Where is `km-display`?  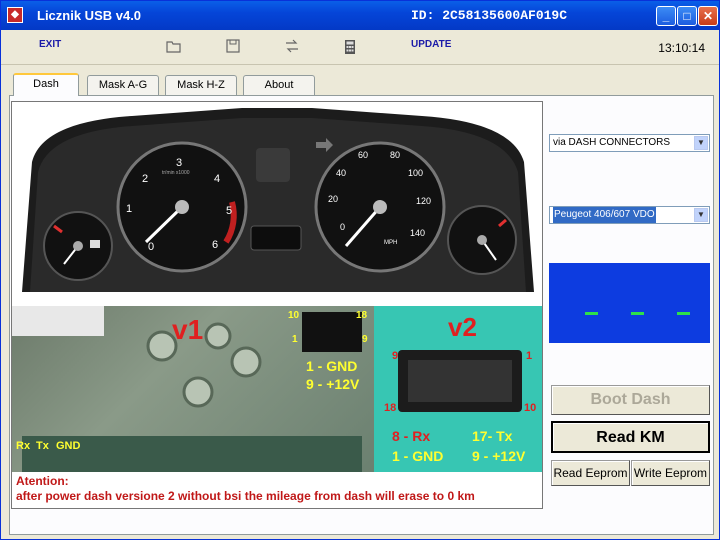
km-display is located at coordinates (629, 303).